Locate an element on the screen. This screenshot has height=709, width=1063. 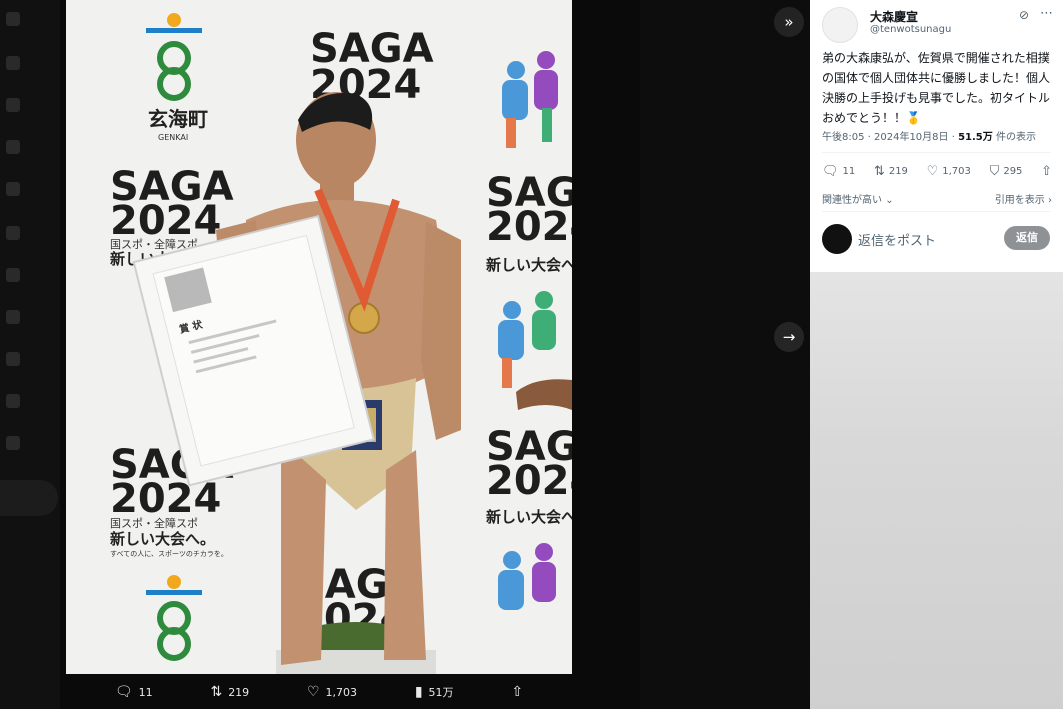
repost-count: 219 is located at coordinates (898, 171).